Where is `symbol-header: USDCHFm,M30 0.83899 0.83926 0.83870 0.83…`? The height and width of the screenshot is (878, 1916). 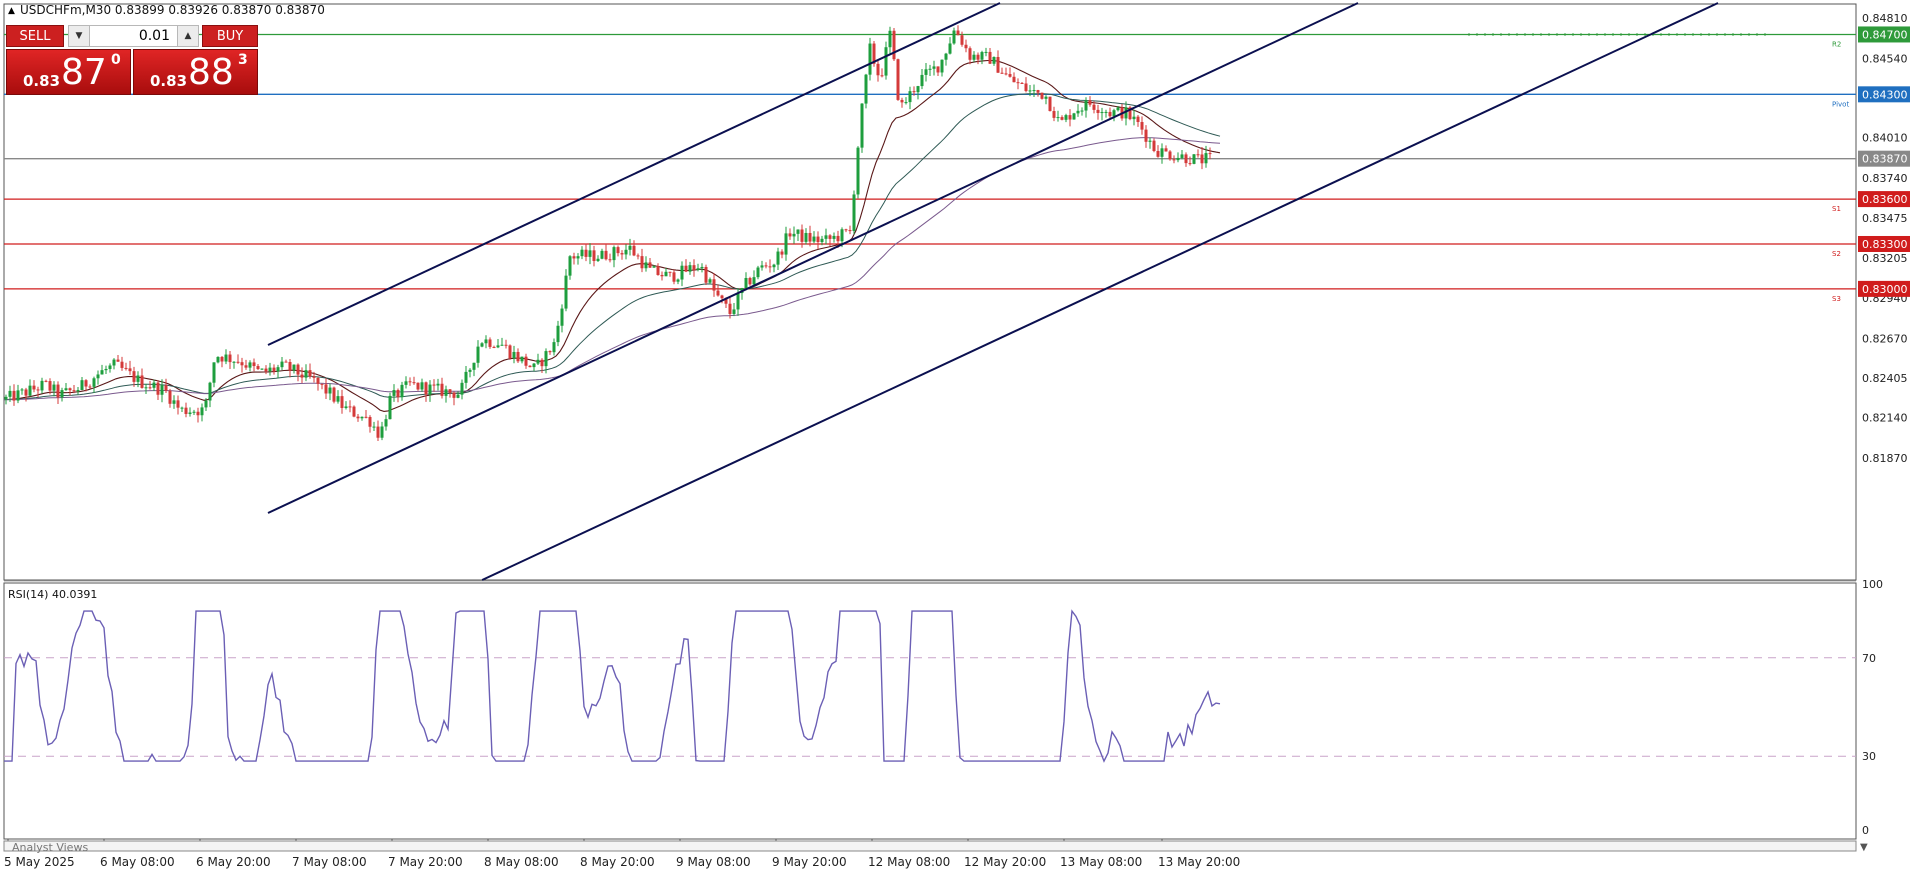
symbol-header: USDCHFm,M30 0.83899 0.83926 0.83870 0.83… is located at coordinates (172, 10).